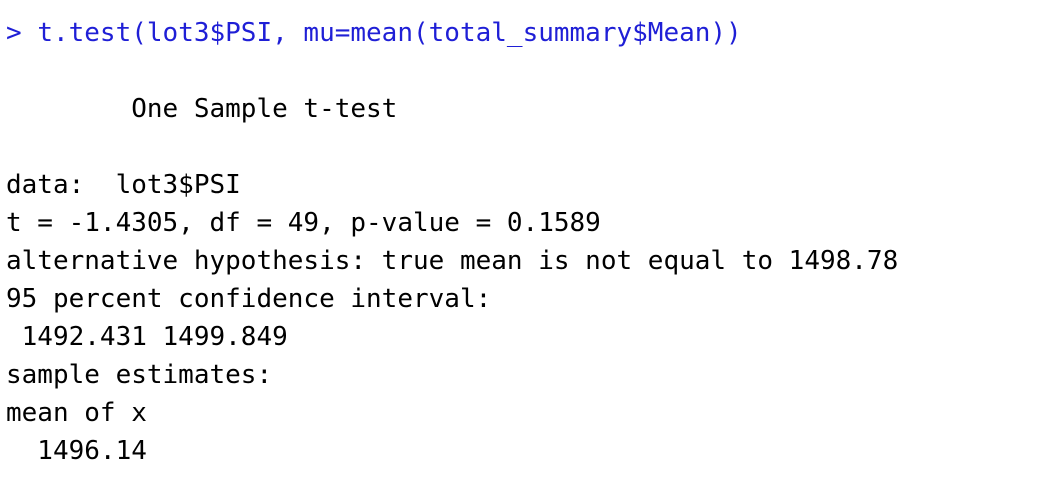 The image size is (1060, 496). What do you see at coordinates (76, 413) in the screenshot?
I see `estimate-name-line: mean of x` at bounding box center [76, 413].